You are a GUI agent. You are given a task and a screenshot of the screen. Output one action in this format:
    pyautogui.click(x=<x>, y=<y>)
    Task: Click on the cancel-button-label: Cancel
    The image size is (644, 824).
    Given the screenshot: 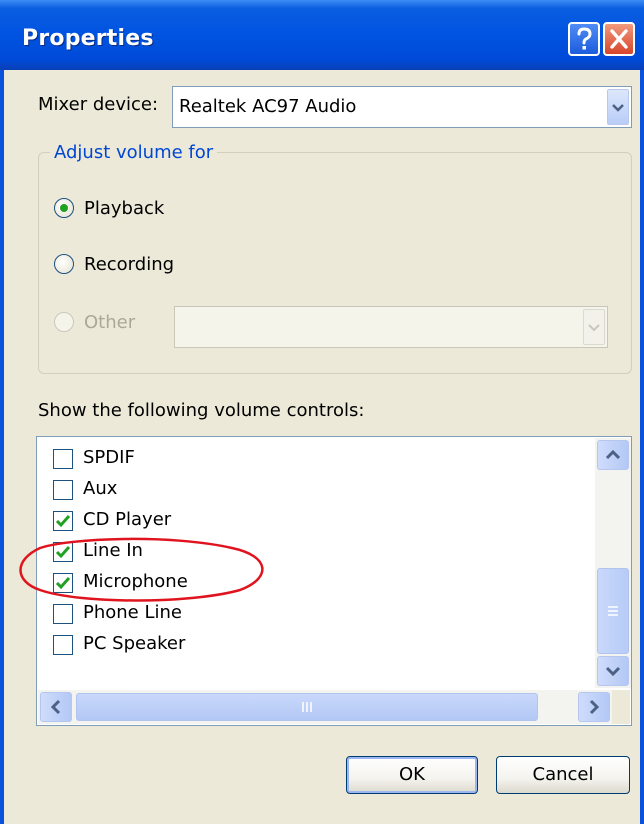 What is the action you would take?
    pyautogui.click(x=563, y=774)
    